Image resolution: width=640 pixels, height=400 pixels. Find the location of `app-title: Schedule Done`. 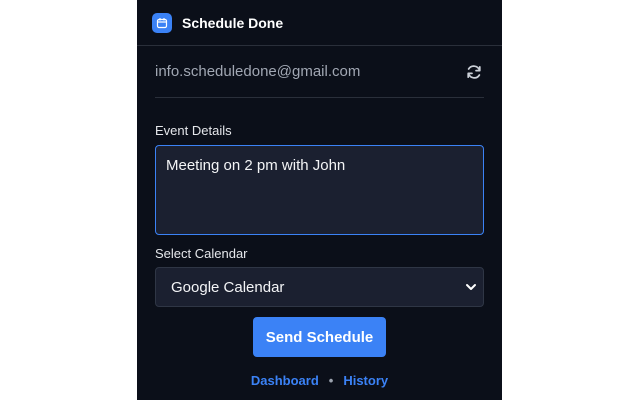

app-title: Schedule Done is located at coordinates (233, 22).